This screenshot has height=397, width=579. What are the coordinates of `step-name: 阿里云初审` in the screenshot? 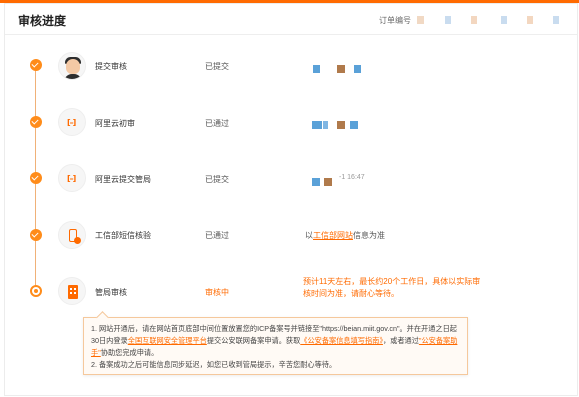 It's located at (115, 123).